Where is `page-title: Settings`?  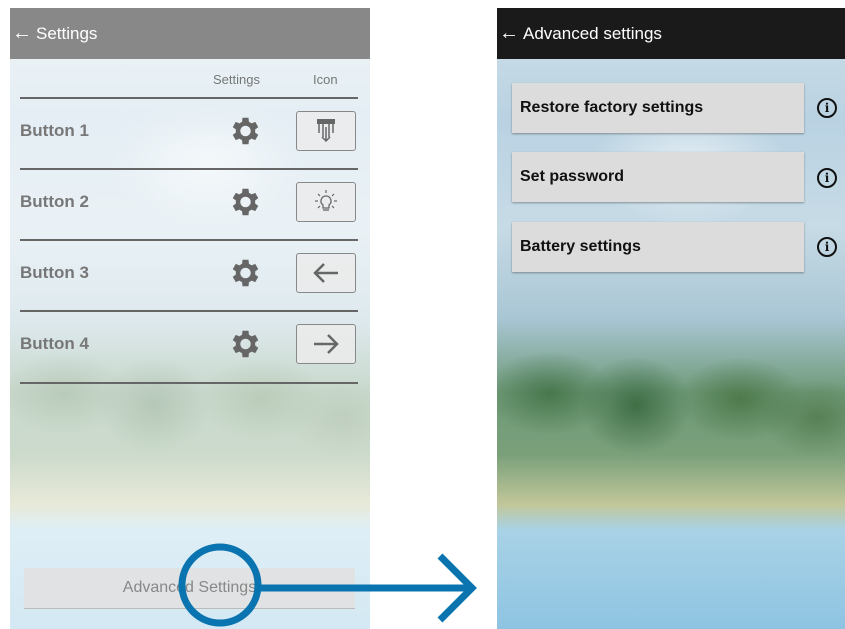
page-title: Settings is located at coordinates (67, 33).